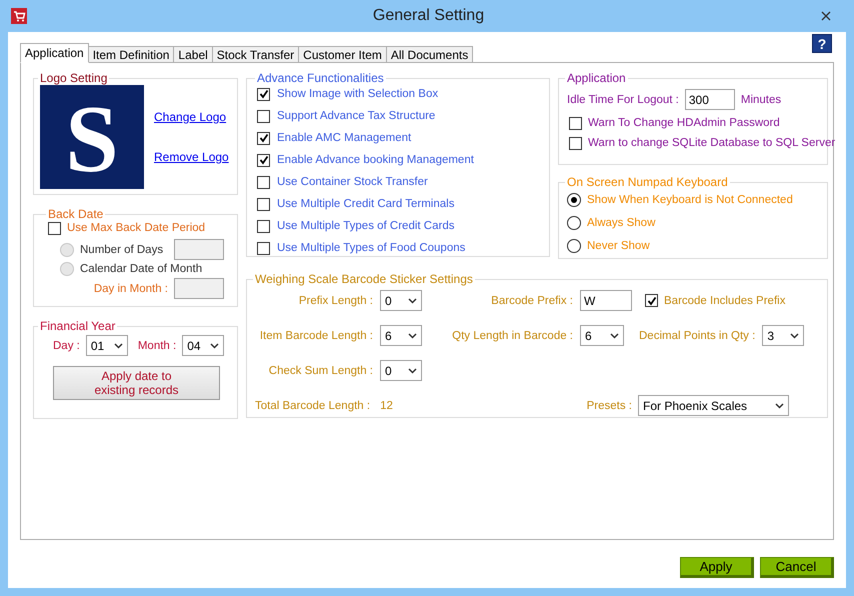 The width and height of the screenshot is (854, 596). Describe the element at coordinates (344, 138) in the screenshot. I see `checkbox-label: Enable AMC Management` at that location.